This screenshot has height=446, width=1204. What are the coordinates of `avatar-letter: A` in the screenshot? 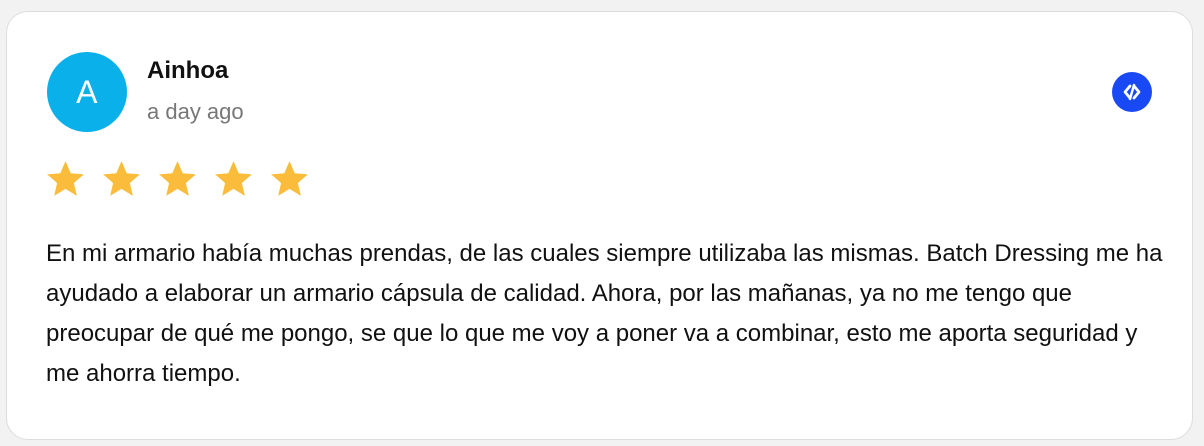 It's located at (87, 92).